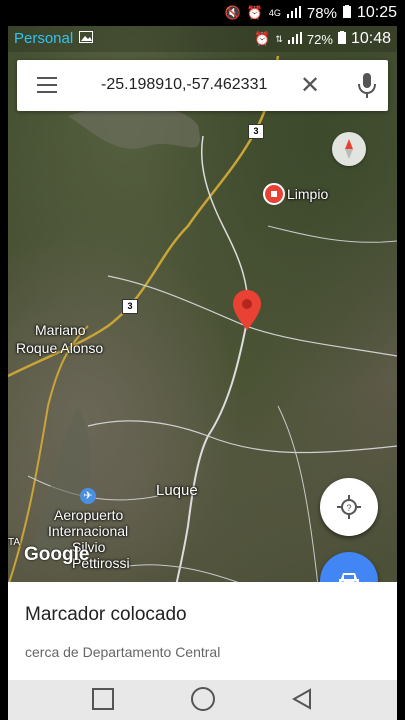  Describe the element at coordinates (232, 12) in the screenshot. I see `mute-icon: 🔇` at that location.